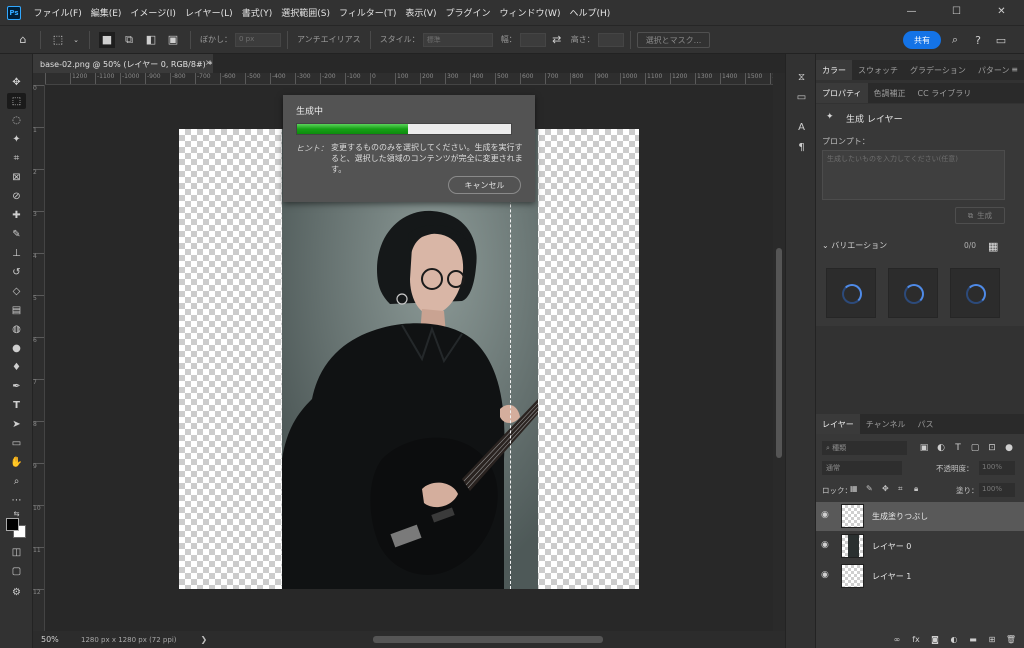 Image resolution: width=1024 pixels, height=648 pixels. I want to click on blur-tool-icon: ◍, so click(16, 329).